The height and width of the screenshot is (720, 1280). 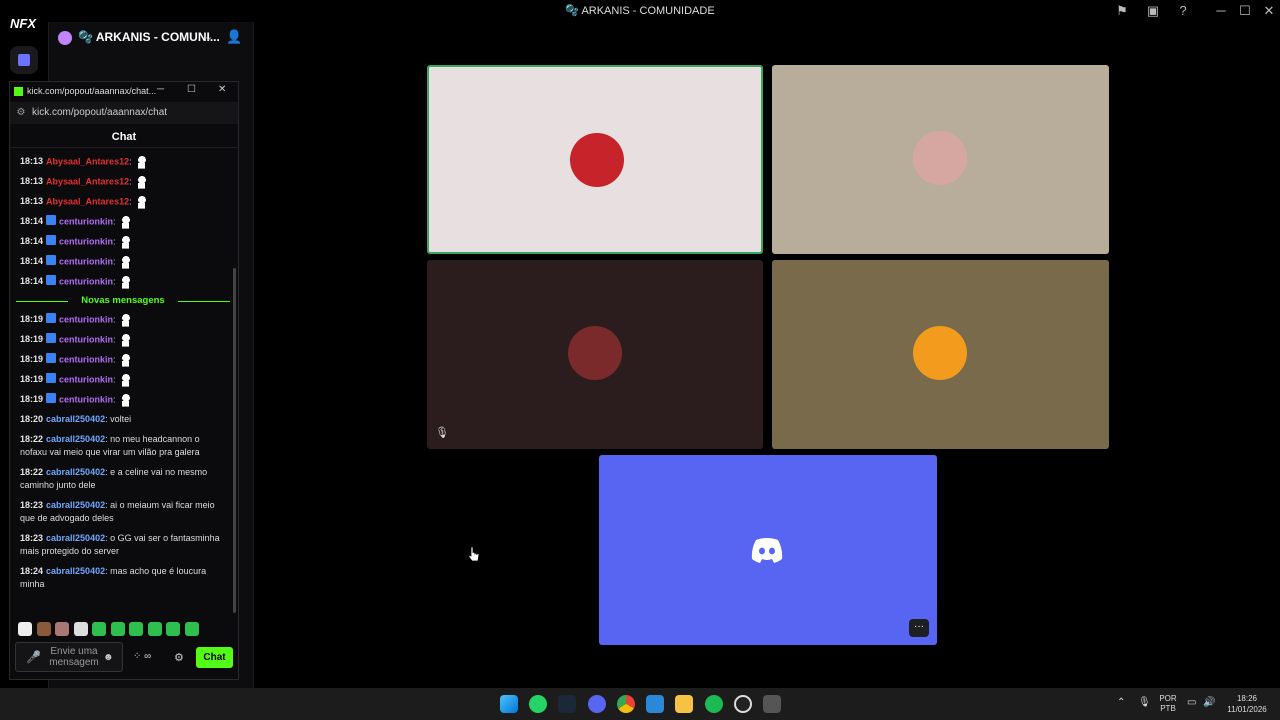 I want to click on chrome-icon, so click(x=626, y=704).